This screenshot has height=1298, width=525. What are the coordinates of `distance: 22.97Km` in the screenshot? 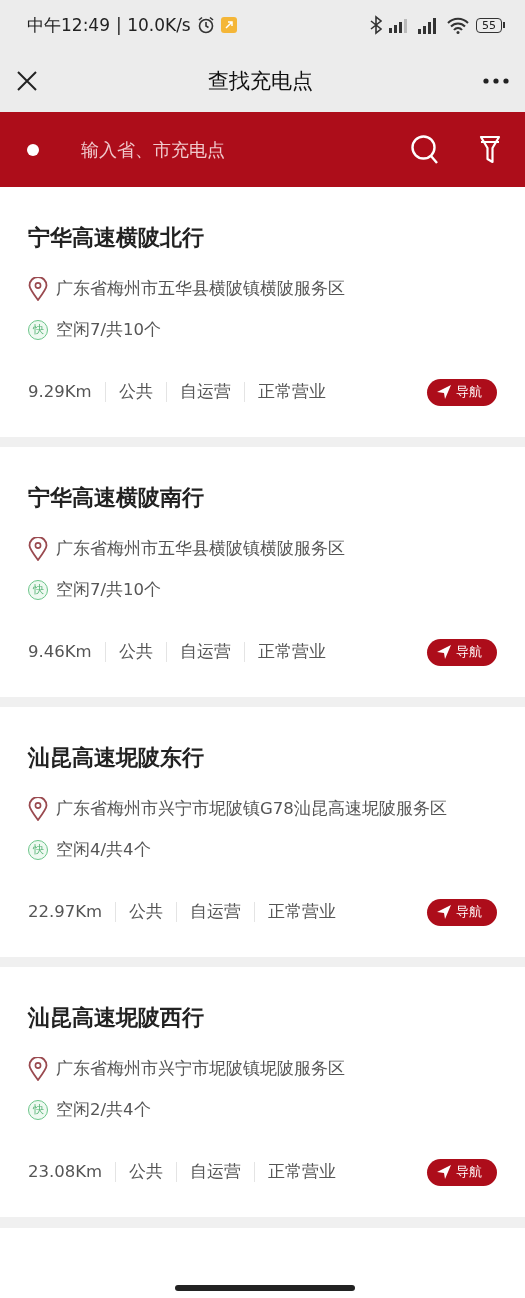 It's located at (65, 912).